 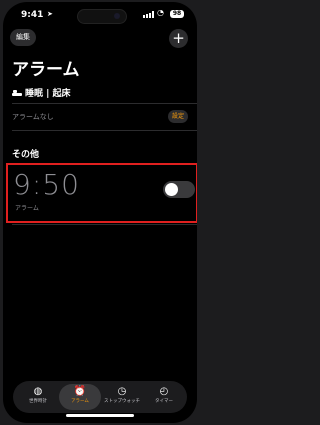 I want to click on dynamic-island, so click(x=102, y=16).